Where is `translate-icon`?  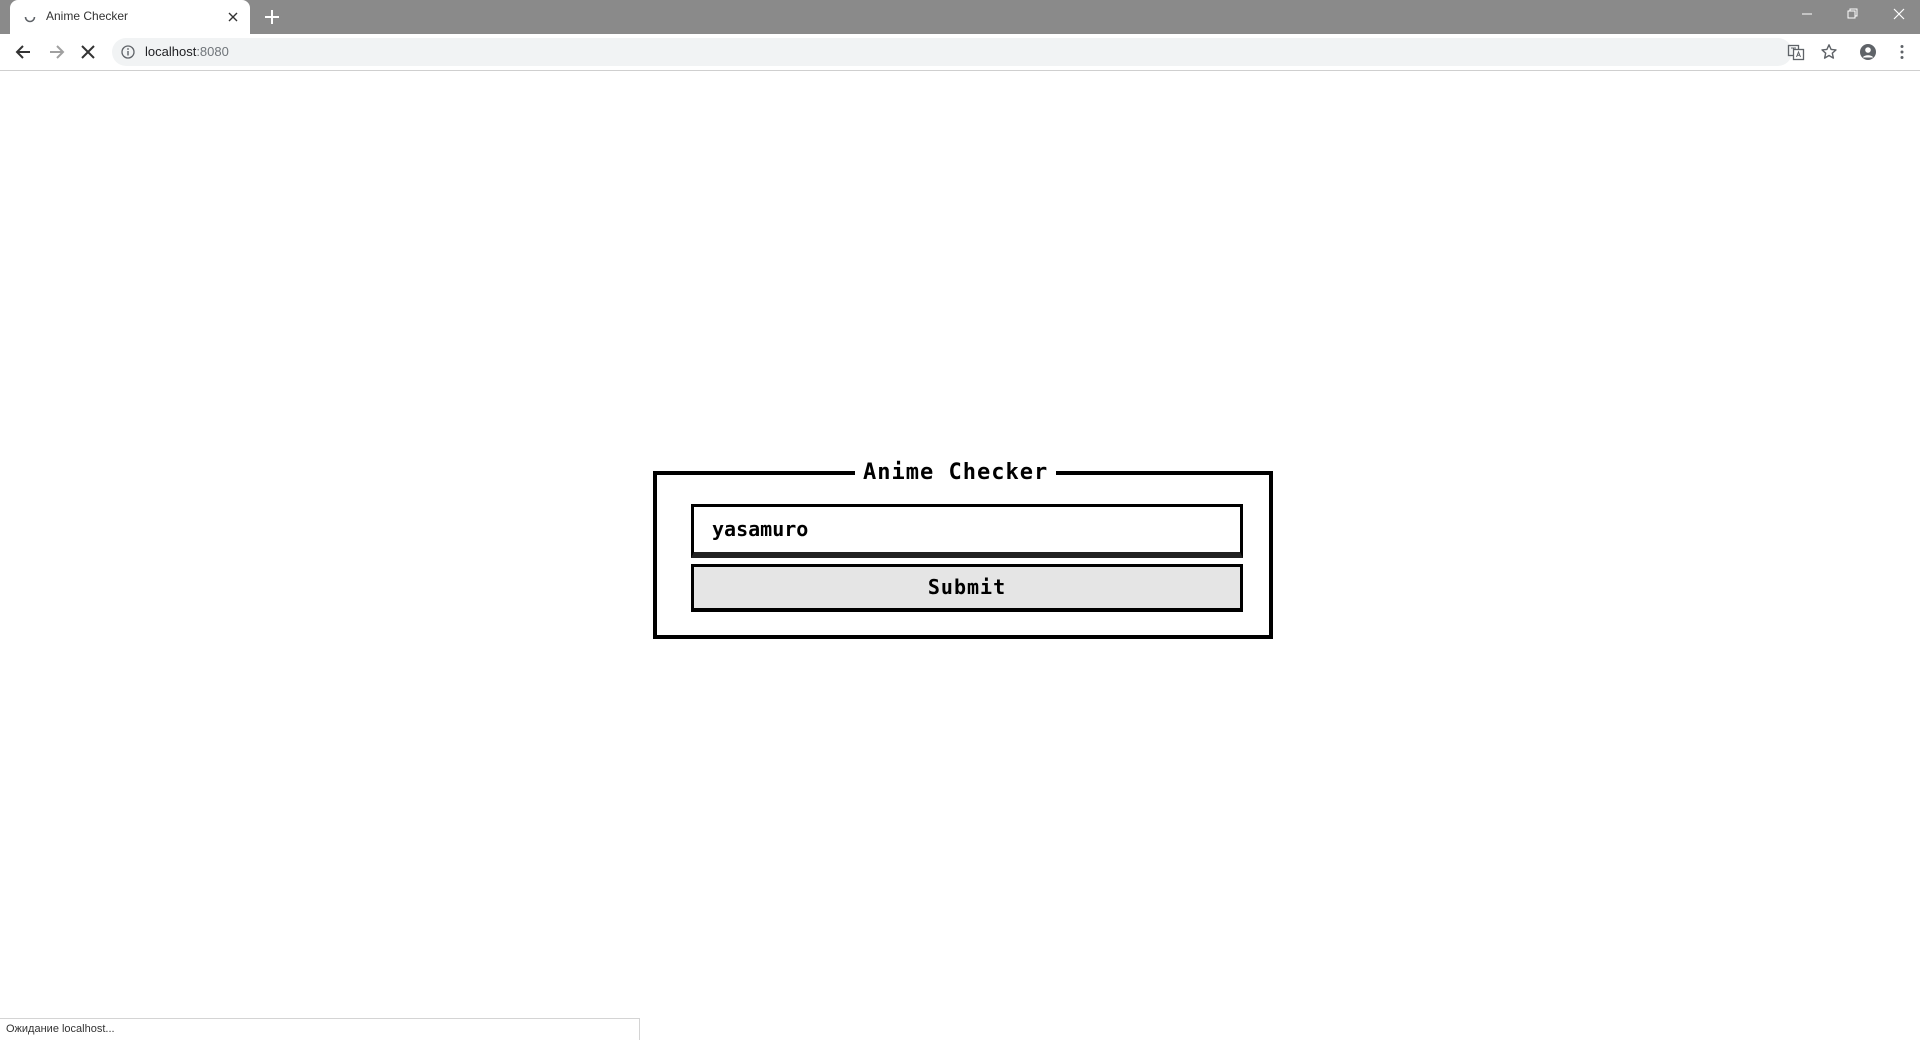
translate-icon is located at coordinates (1796, 52).